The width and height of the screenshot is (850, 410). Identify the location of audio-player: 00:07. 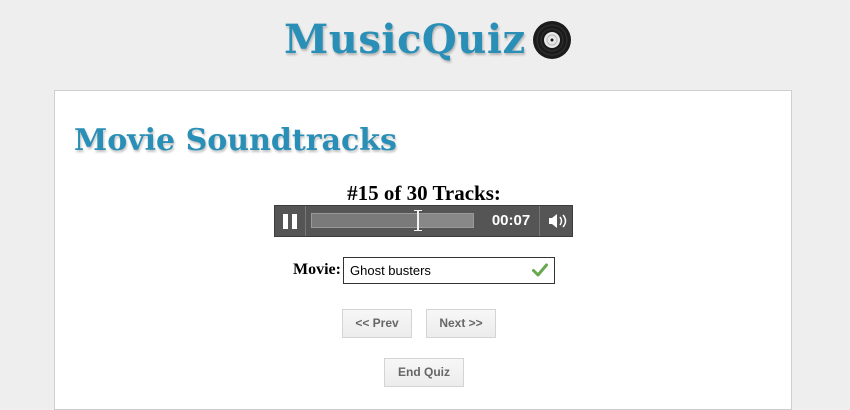
(423, 221).